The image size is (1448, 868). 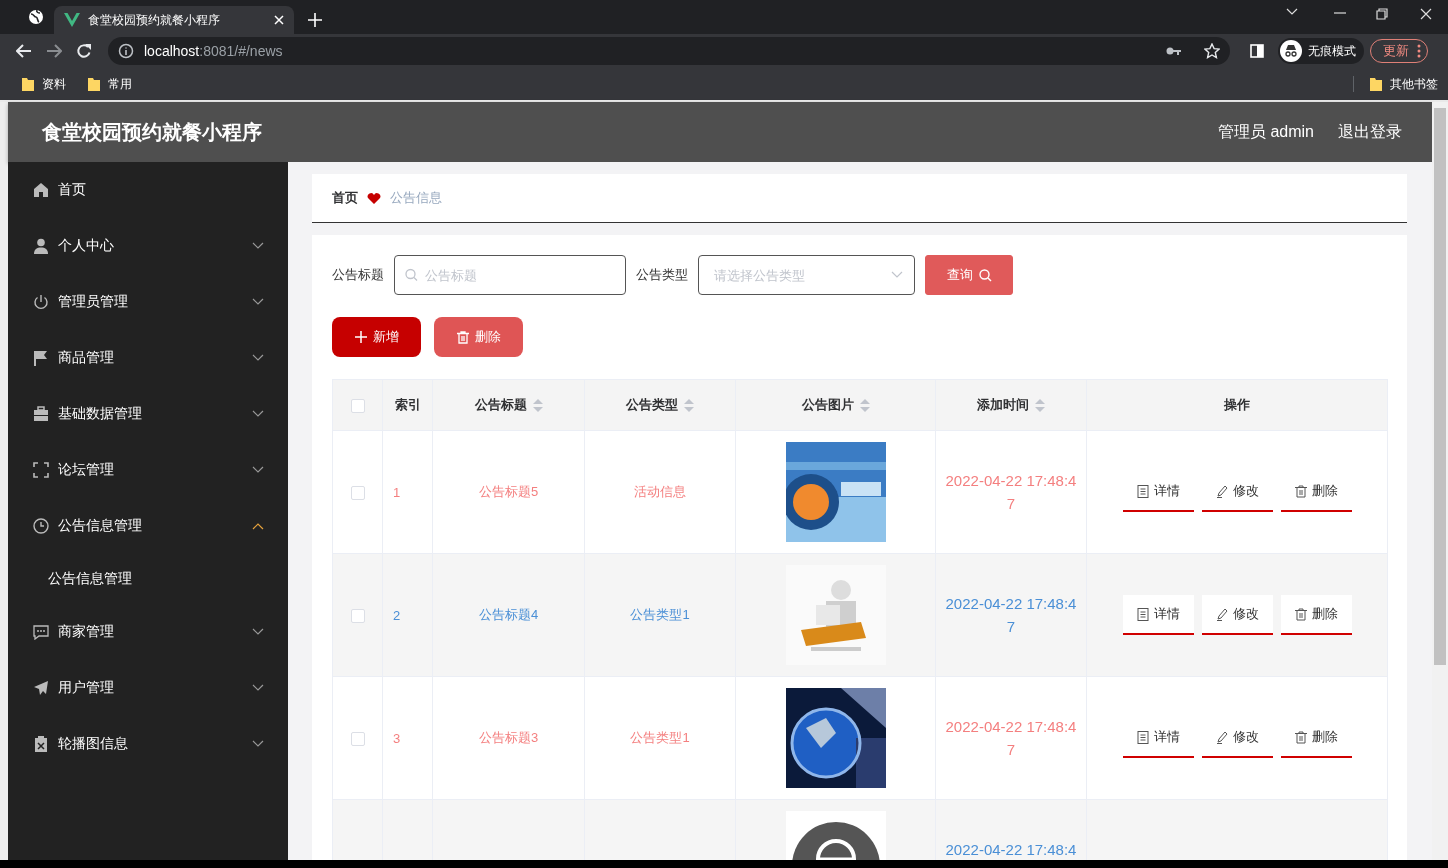 What do you see at coordinates (148, 246) in the screenshot?
I see `menu-item: 个人中心` at bounding box center [148, 246].